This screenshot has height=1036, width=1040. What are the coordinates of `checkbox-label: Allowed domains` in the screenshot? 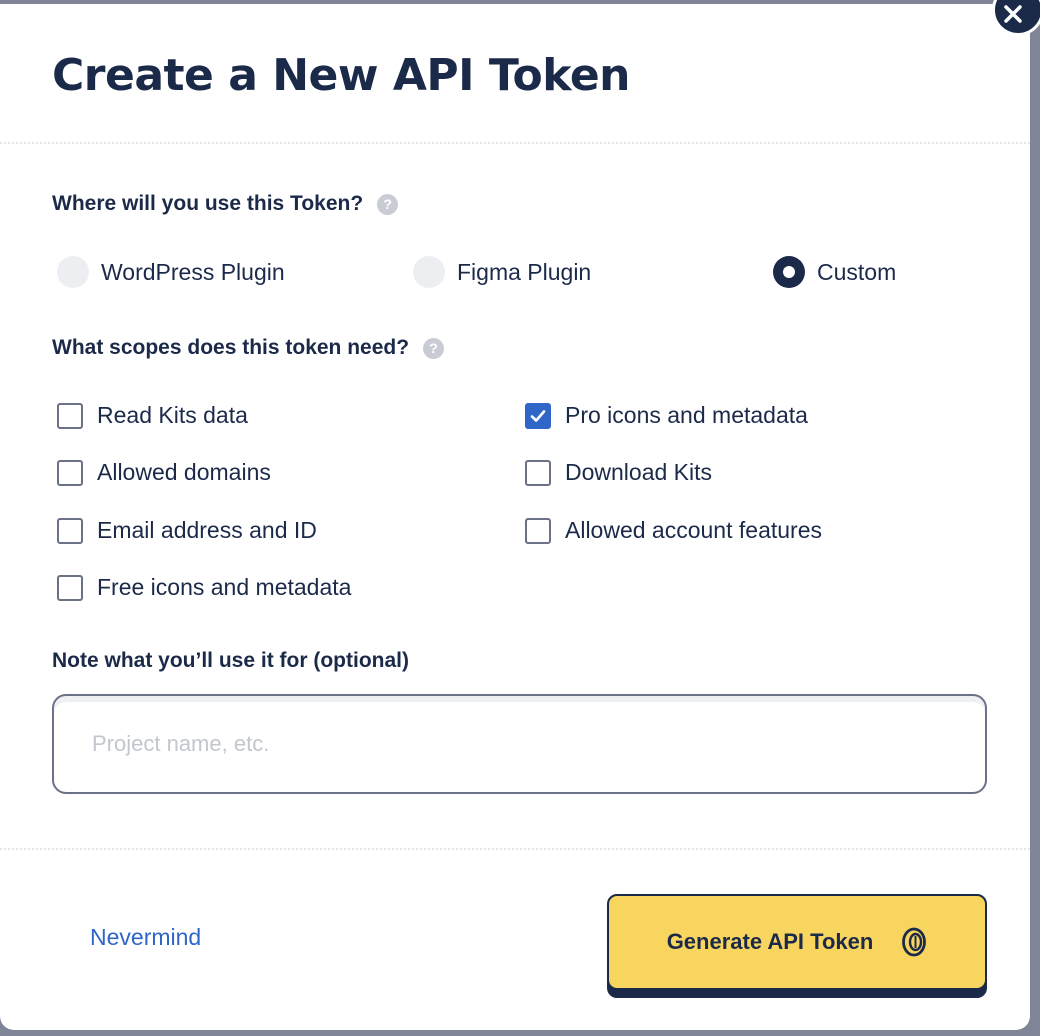 It's located at (184, 472).